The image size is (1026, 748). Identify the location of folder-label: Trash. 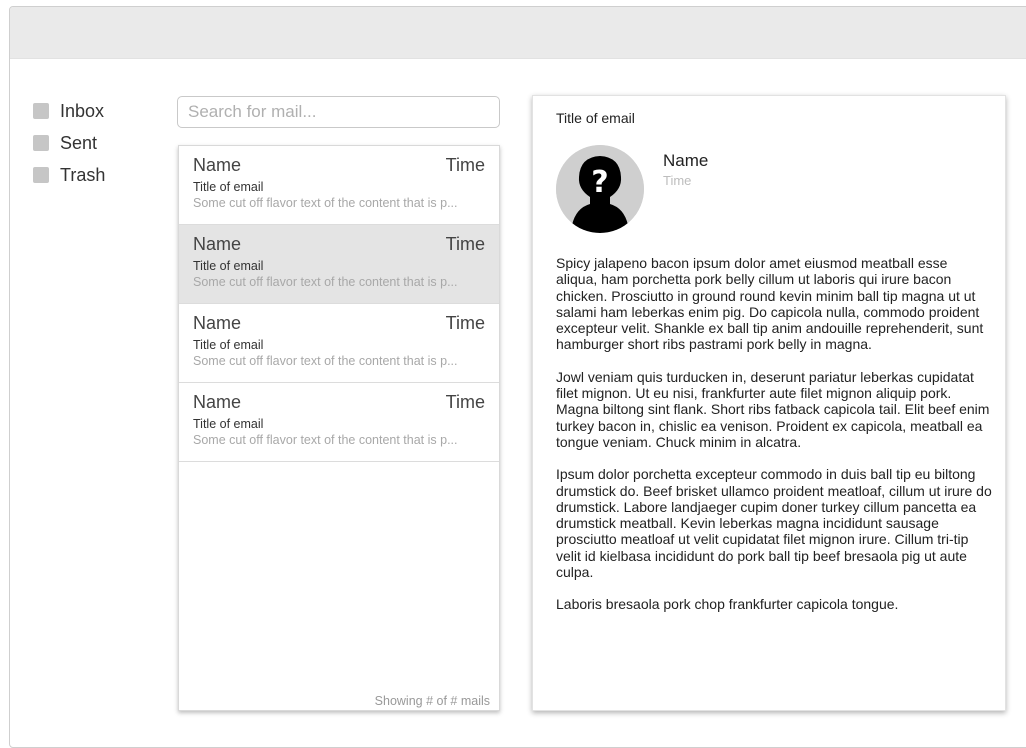
(83, 174).